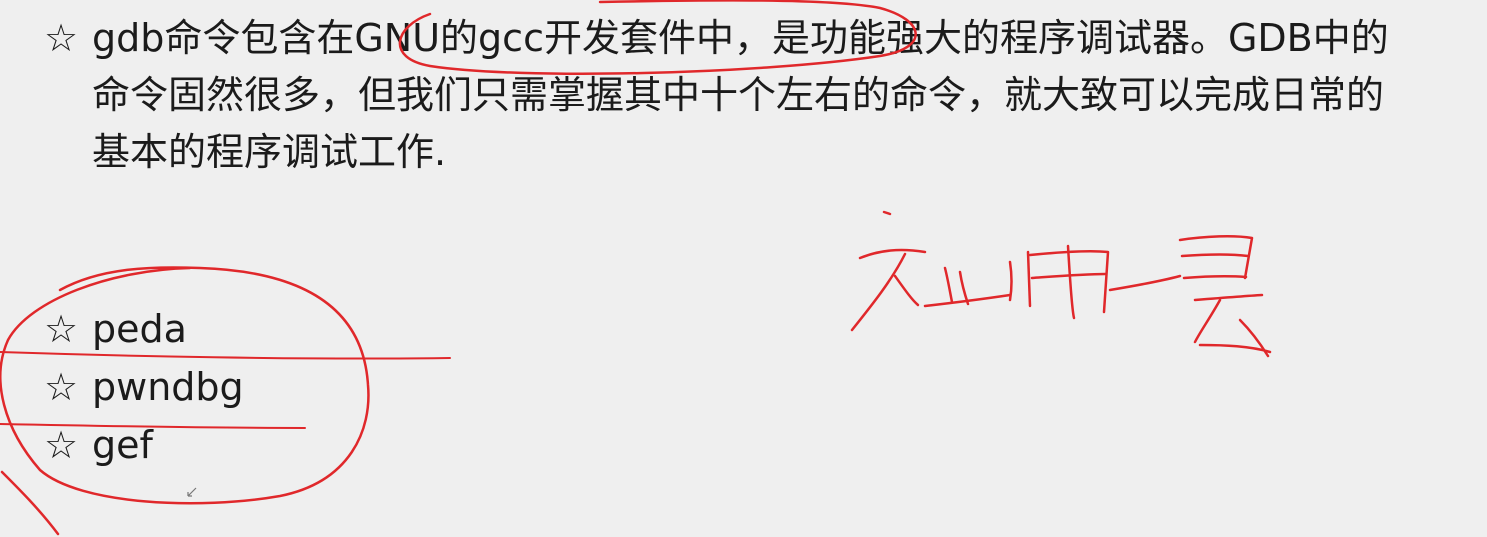  Describe the element at coordinates (168, 387) in the screenshot. I see `list-item-label: pwndbg` at that location.